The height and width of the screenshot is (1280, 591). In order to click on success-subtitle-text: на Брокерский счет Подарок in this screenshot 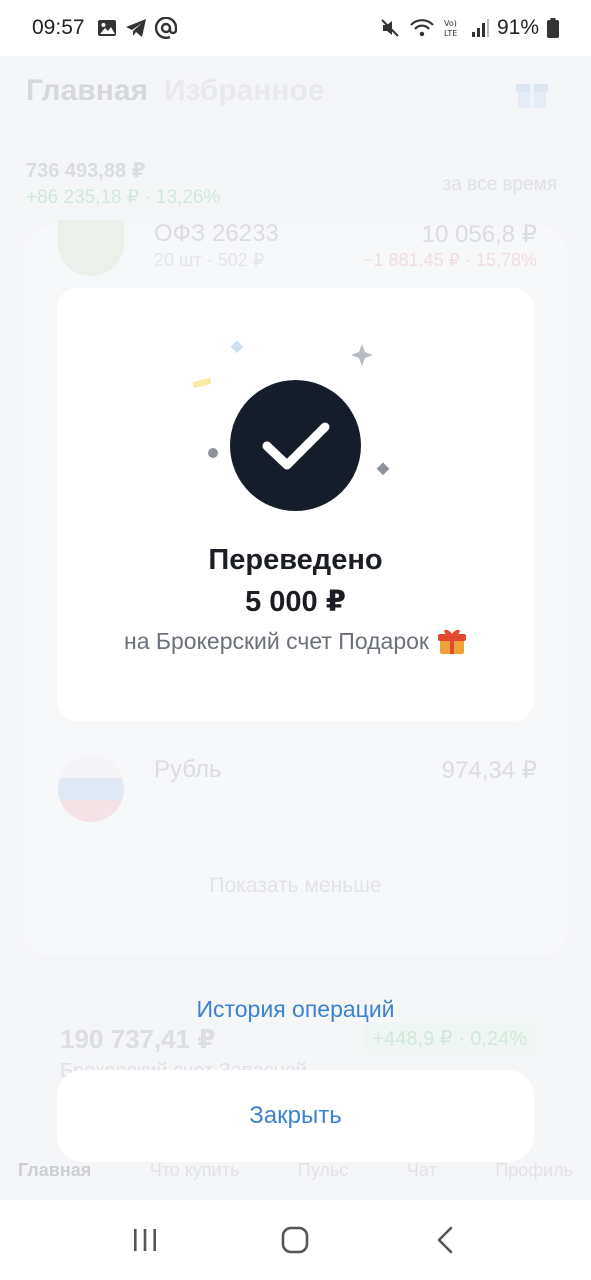, I will do `click(276, 640)`.